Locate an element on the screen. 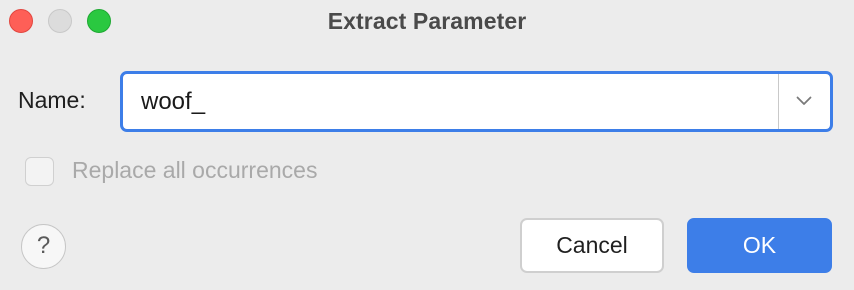  cancel-button: Cancel is located at coordinates (592, 245).